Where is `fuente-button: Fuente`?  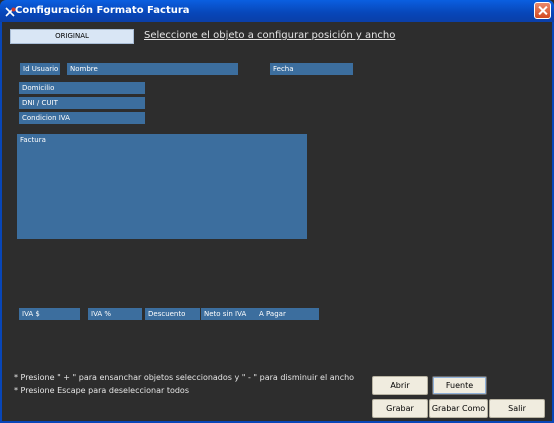 fuente-button: Fuente is located at coordinates (459, 385).